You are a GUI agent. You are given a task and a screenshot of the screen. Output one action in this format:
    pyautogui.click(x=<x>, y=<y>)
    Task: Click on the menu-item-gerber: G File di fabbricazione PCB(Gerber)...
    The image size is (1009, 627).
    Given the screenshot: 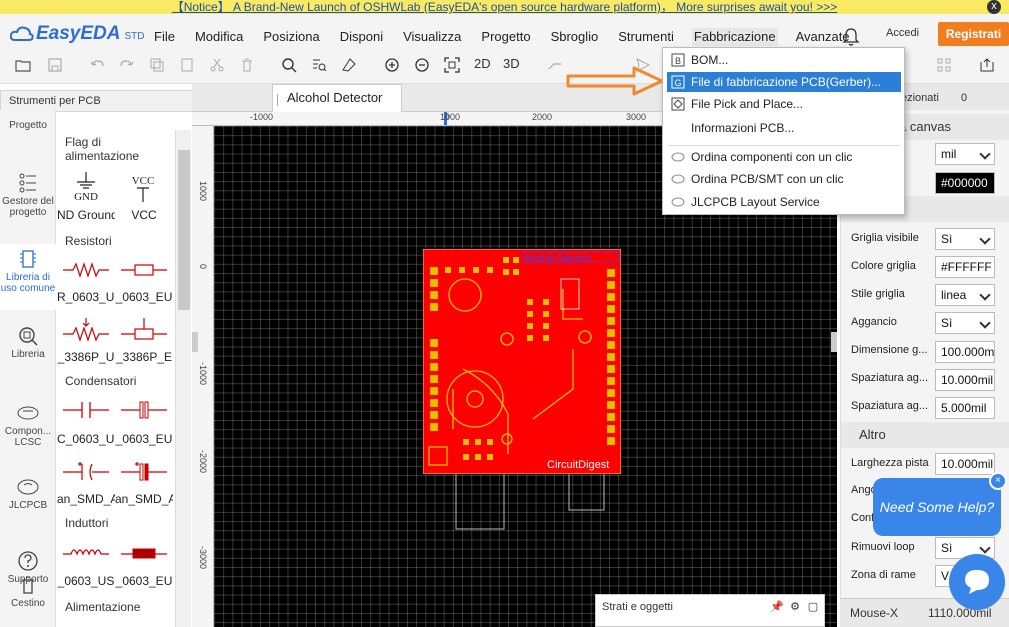 What is the action you would take?
    pyautogui.click(x=784, y=82)
    